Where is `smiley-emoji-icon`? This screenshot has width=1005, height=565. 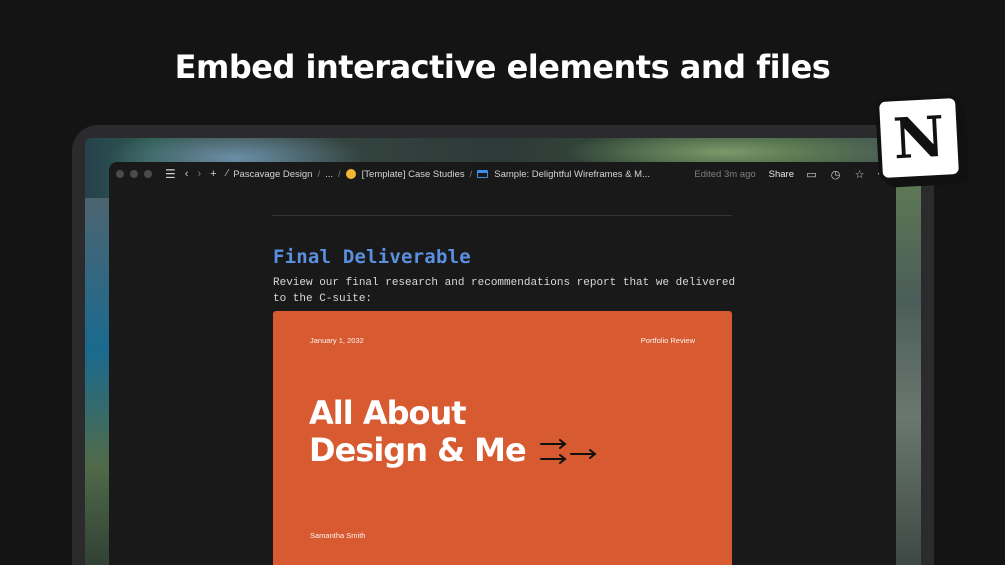
smiley-emoji-icon is located at coordinates (350, 174).